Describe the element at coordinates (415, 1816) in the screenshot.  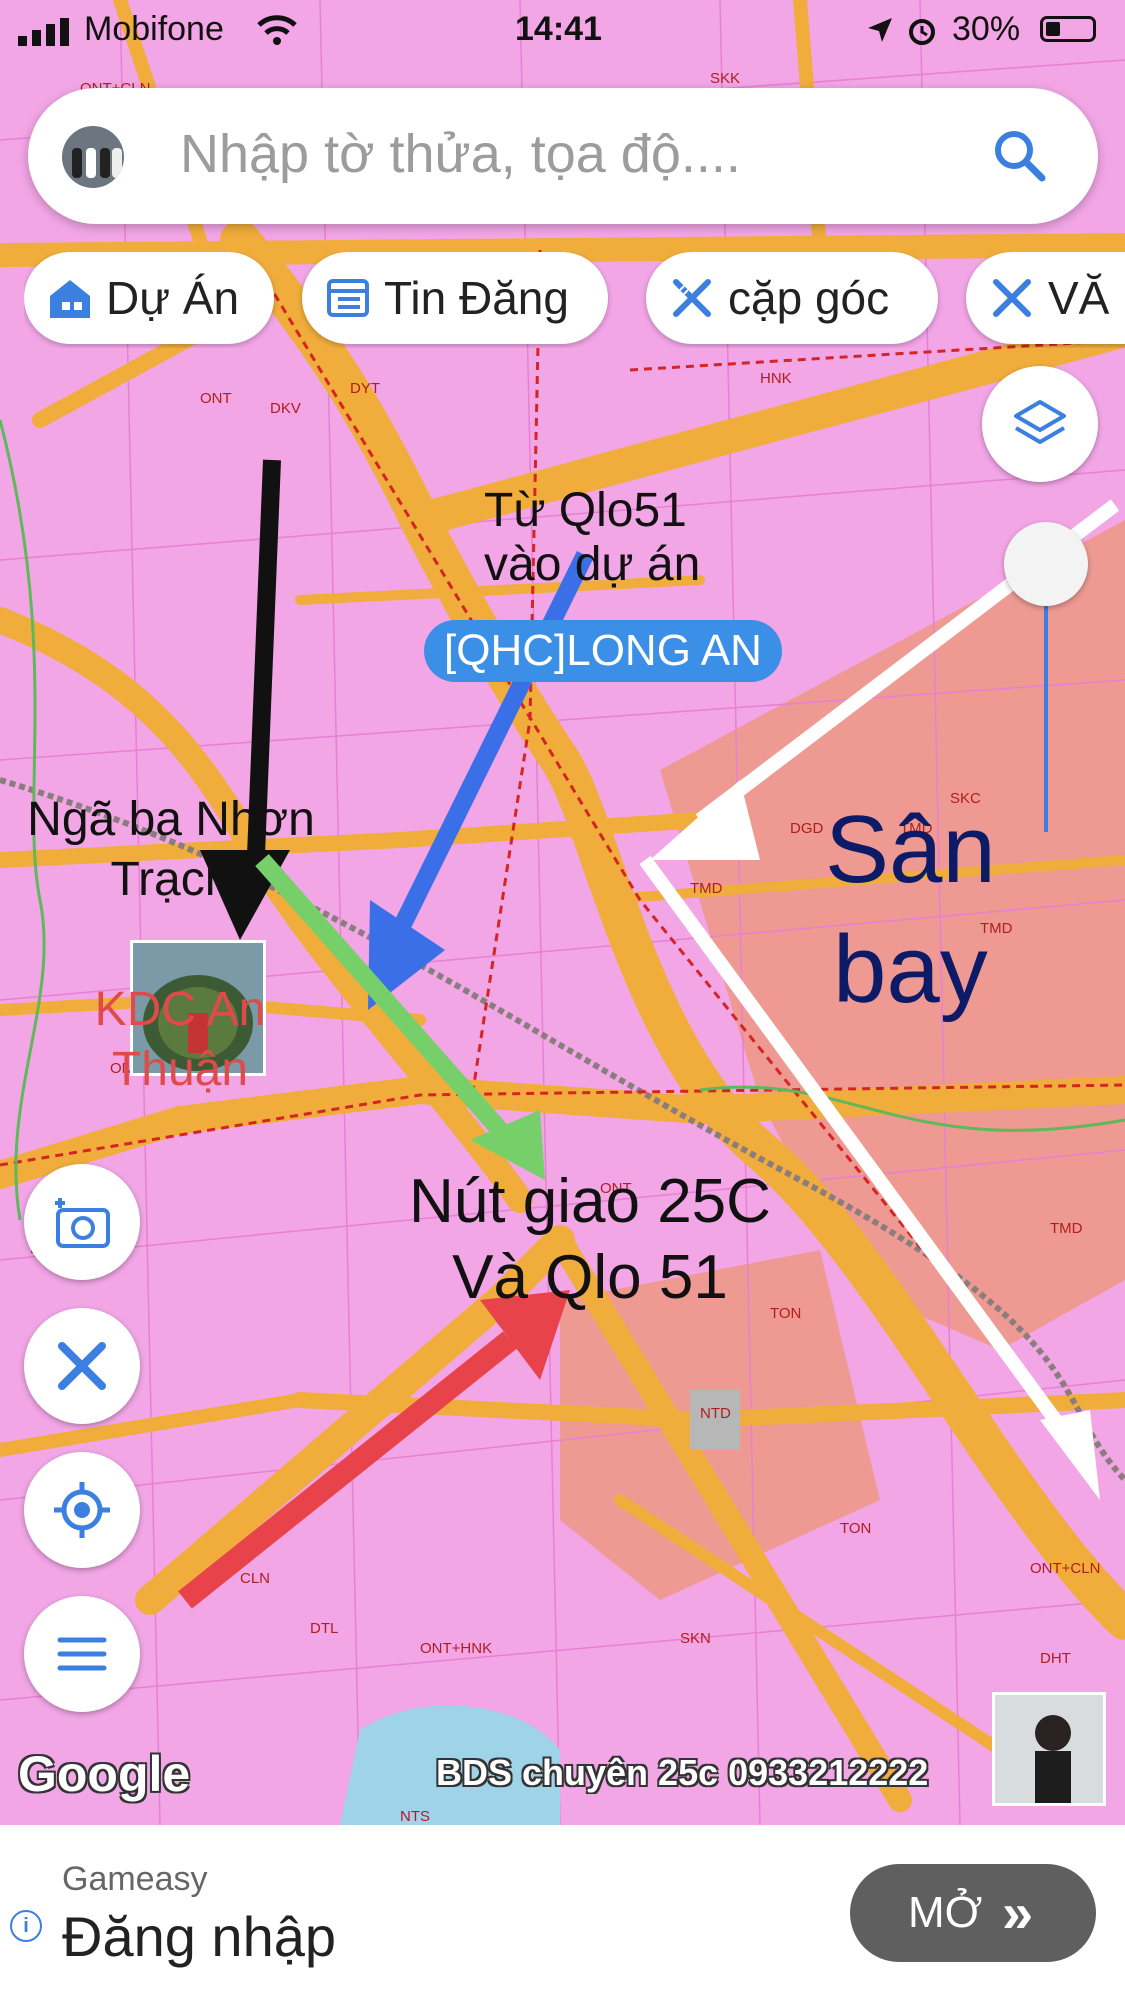
I see `zone-label: NTS` at that location.